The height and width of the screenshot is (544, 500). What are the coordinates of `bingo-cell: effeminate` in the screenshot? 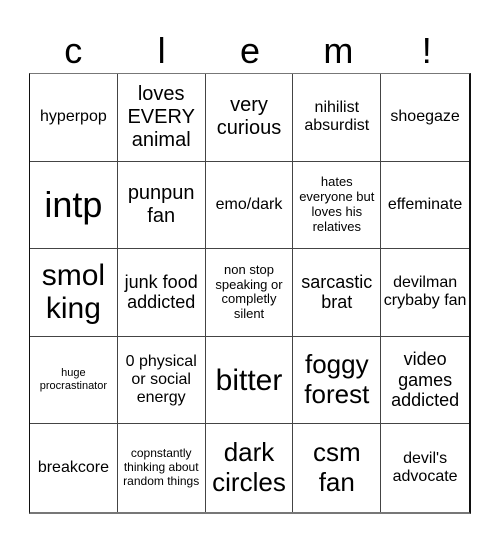 It's located at (425, 206).